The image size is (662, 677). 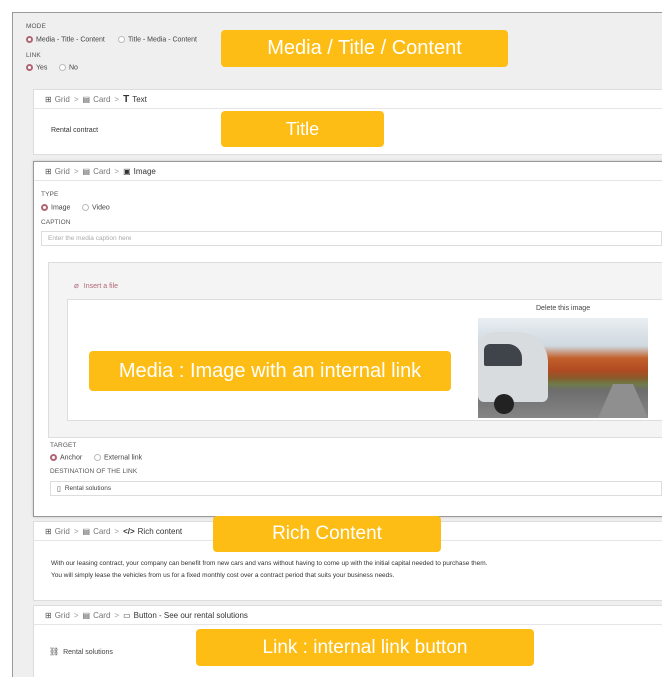 What do you see at coordinates (513, 367) in the screenshot?
I see `car-shape` at bounding box center [513, 367].